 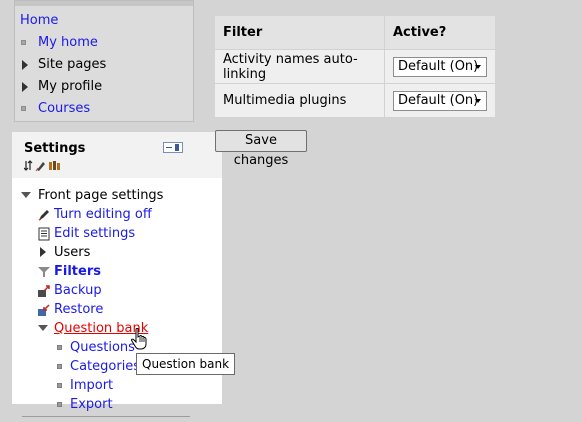 I want to click on filter-name: Multimedia plugins, so click(x=300, y=100).